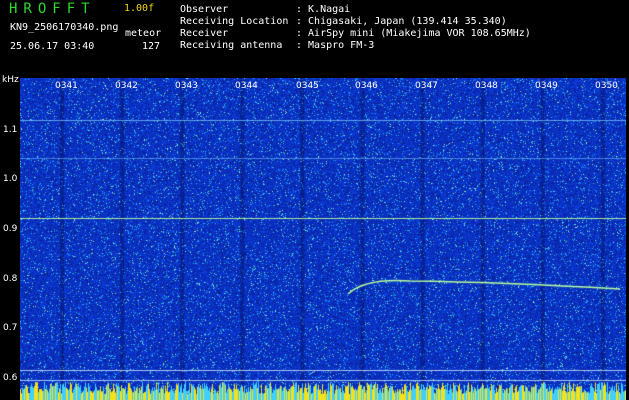  I want to click on antenna-label: Receiving antenna, so click(231, 45).